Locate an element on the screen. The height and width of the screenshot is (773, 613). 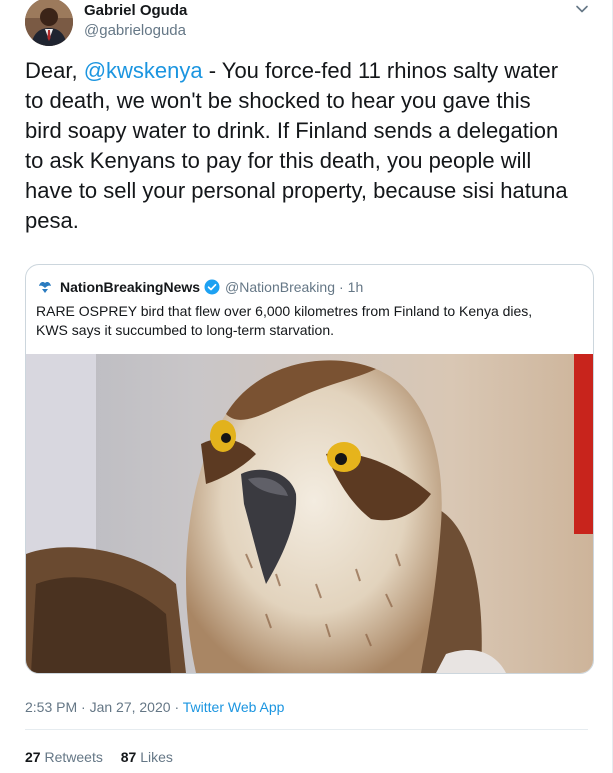
quoted-timestamp: 1h is located at coordinates (356, 287).